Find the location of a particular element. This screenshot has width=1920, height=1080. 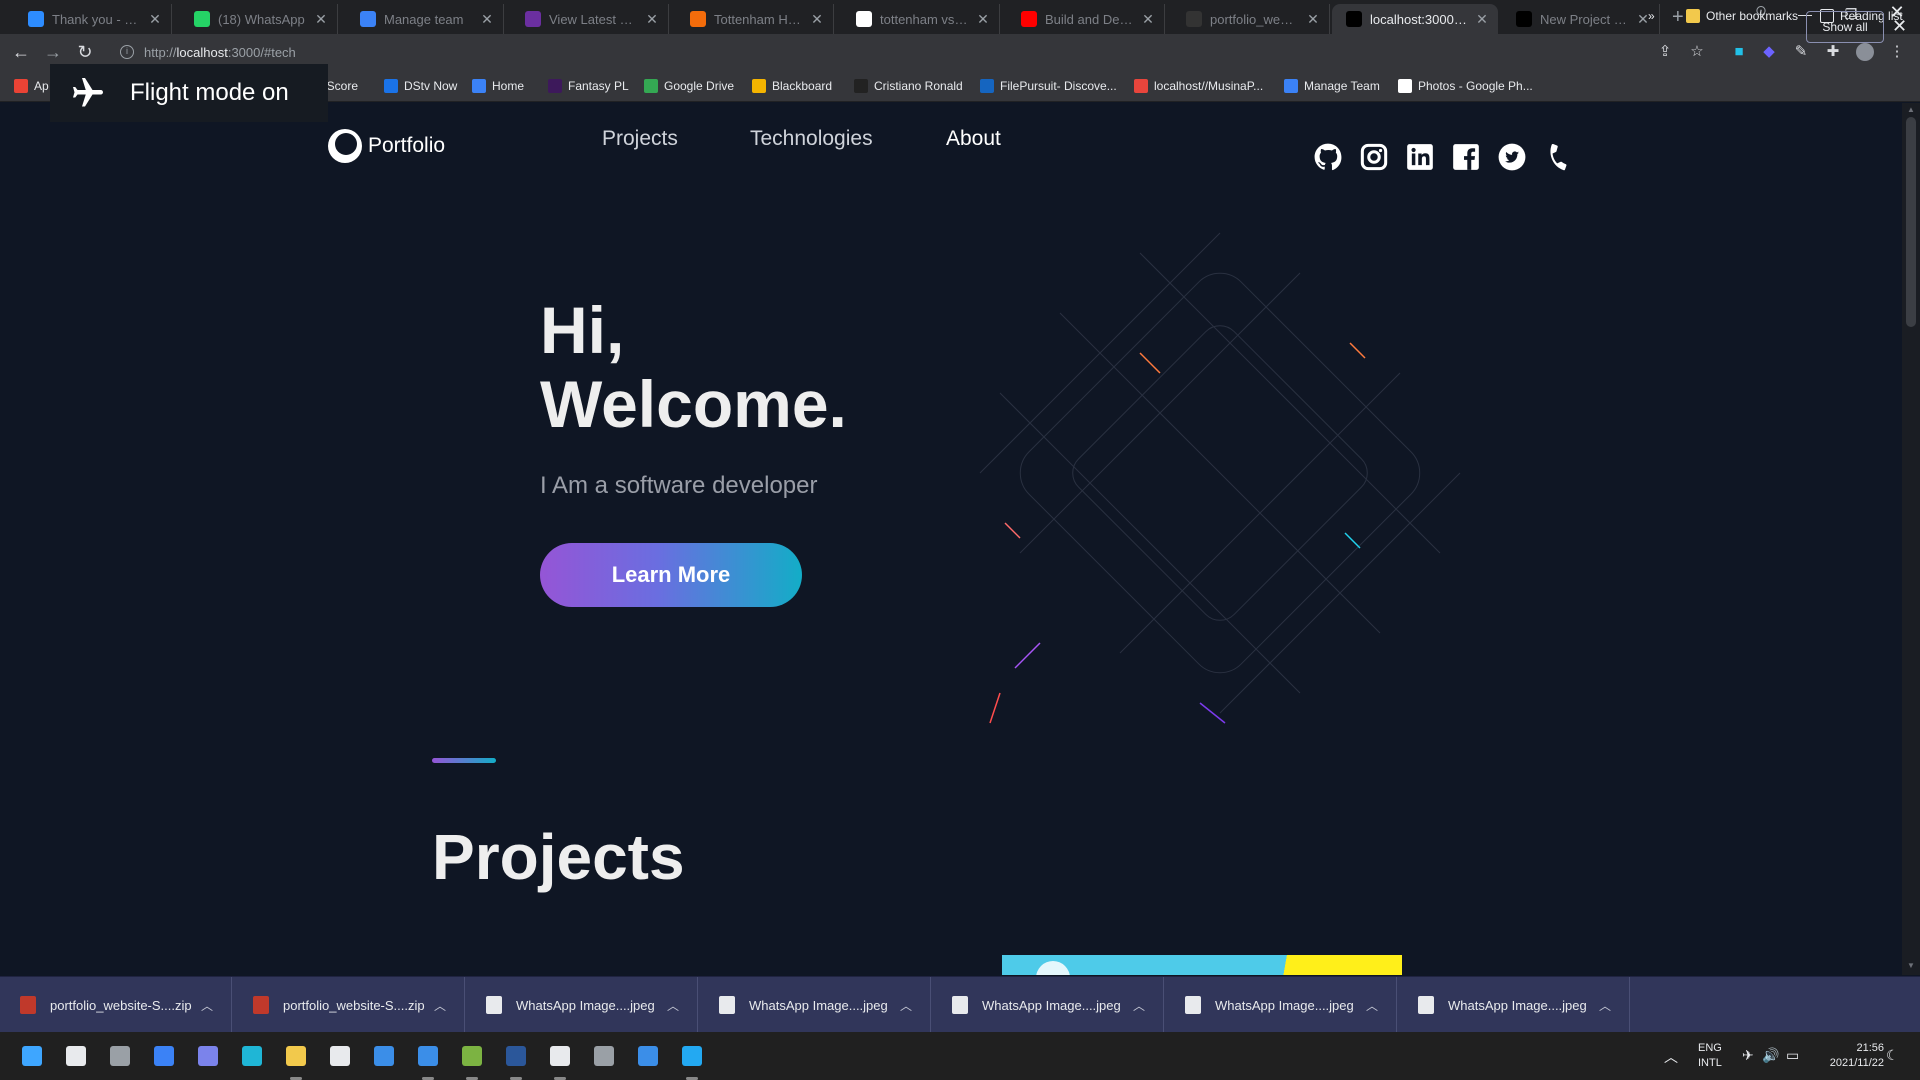

task-view-icon is located at coordinates (120, 1056).